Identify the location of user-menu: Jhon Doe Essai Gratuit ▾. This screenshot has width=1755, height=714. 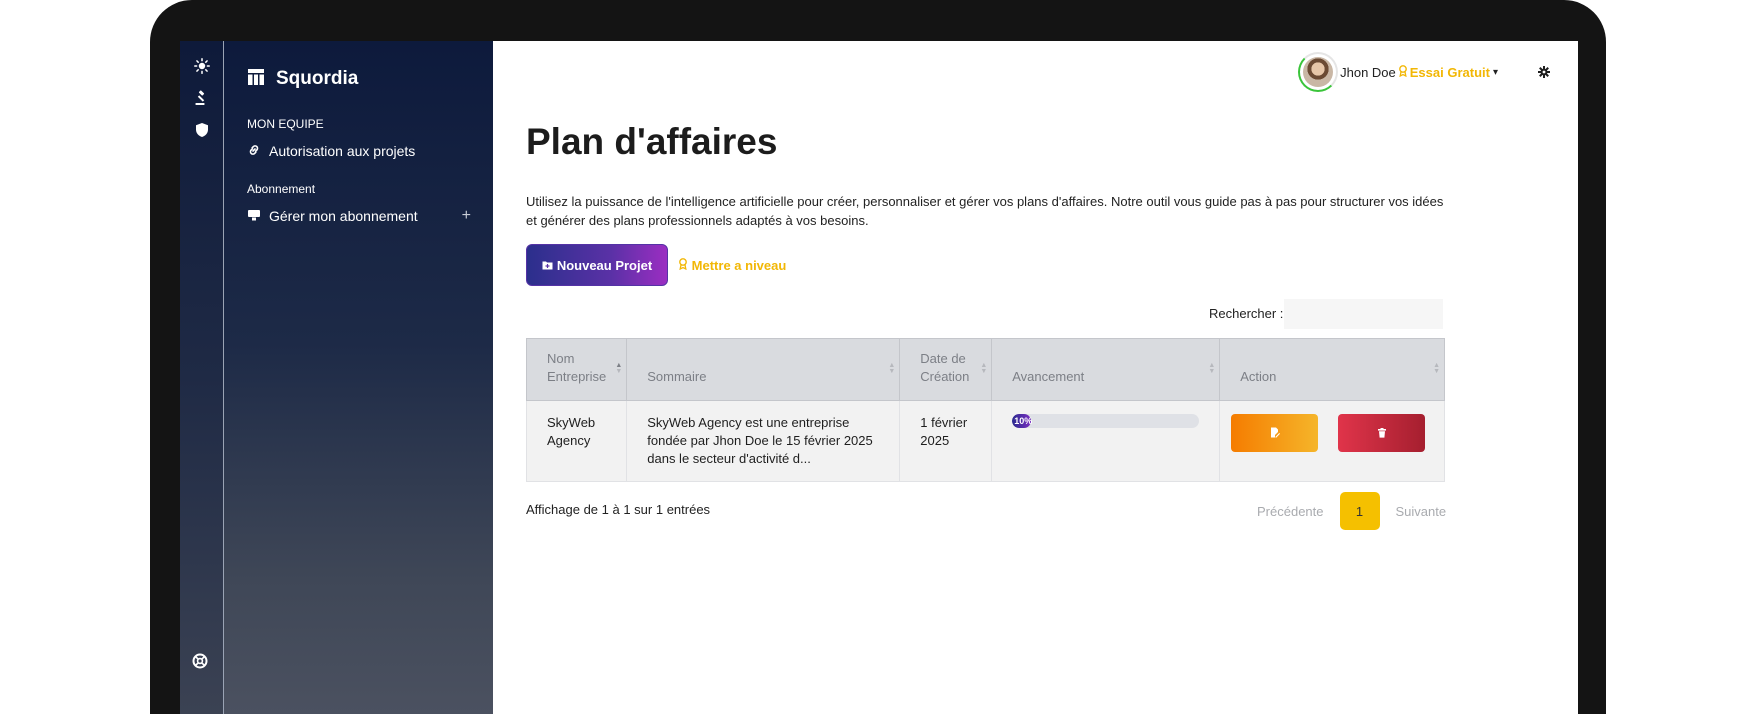
(1425, 72).